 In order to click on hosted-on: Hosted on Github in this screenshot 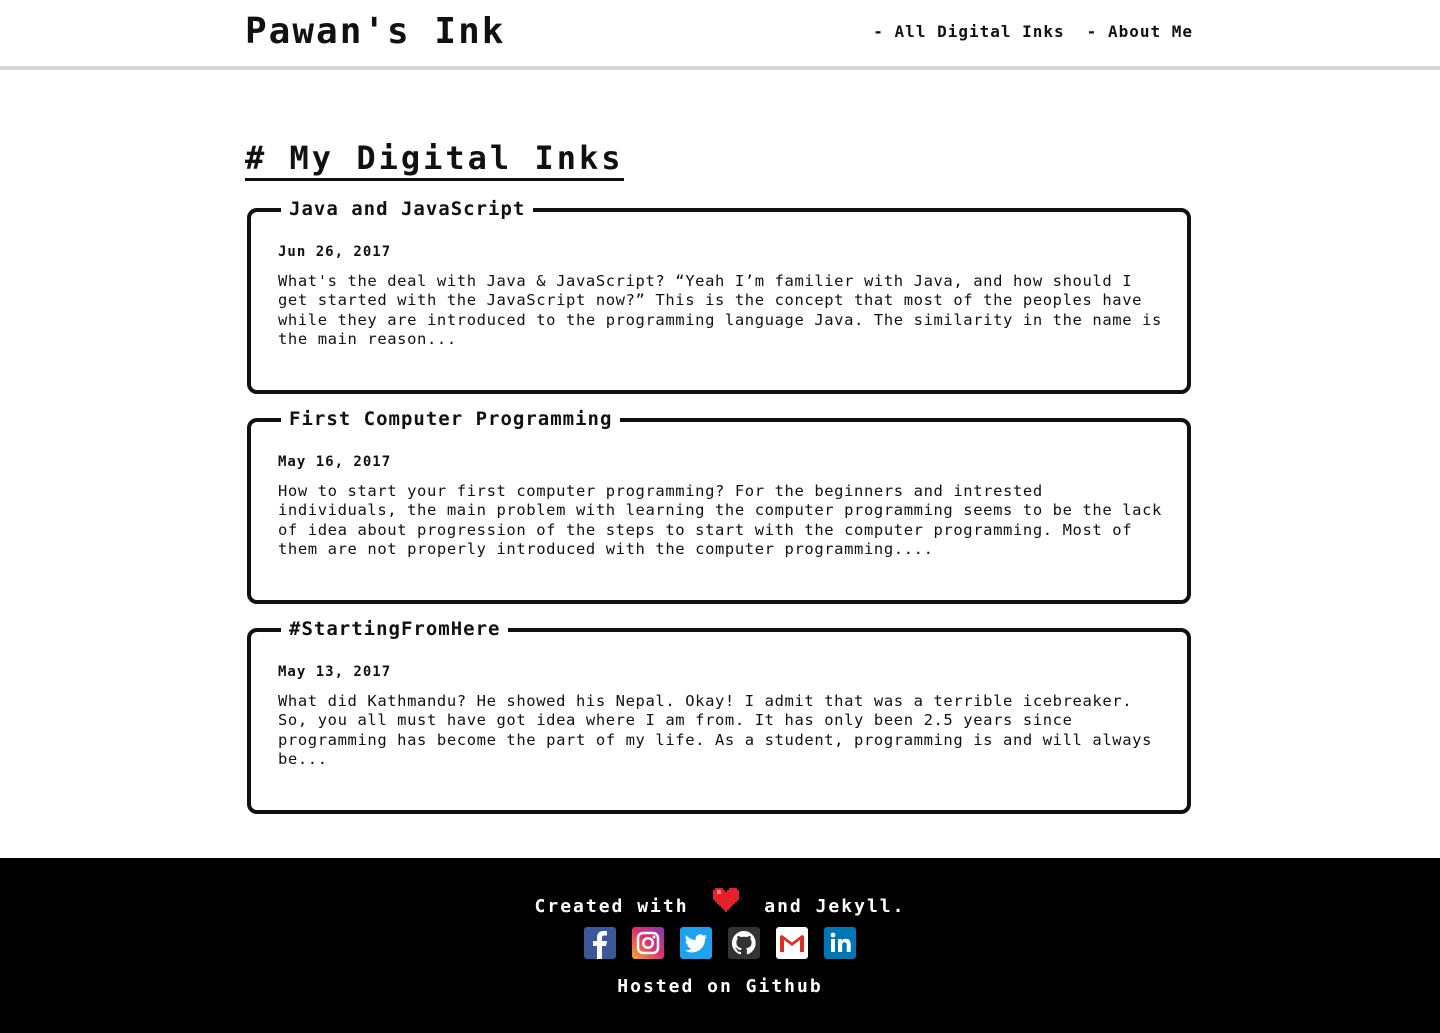, I will do `click(720, 986)`.